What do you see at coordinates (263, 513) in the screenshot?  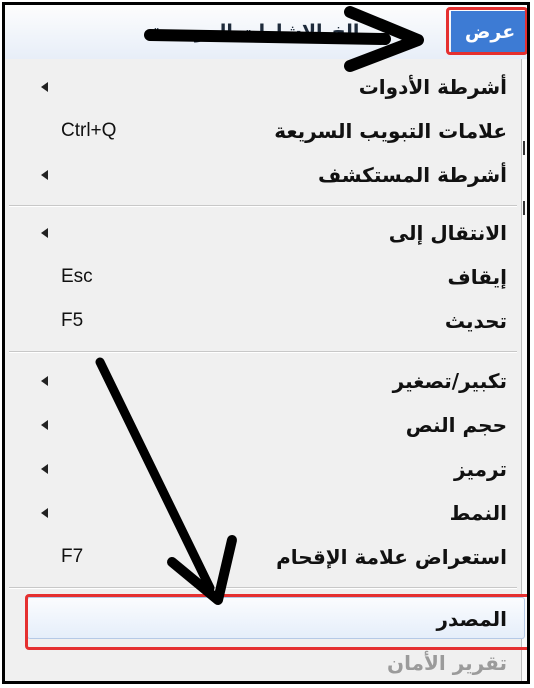 I see `menu-item-style: النمط` at bounding box center [263, 513].